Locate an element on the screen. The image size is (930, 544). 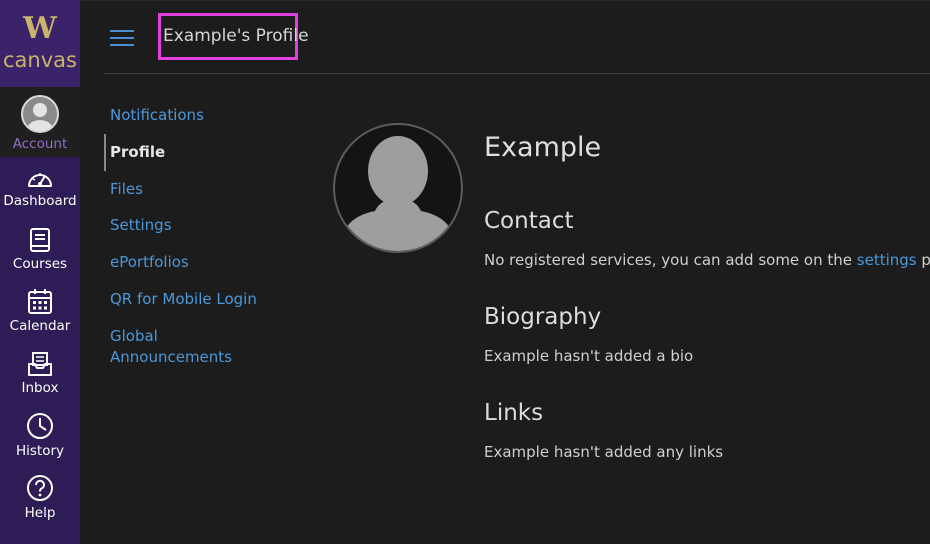
logo-mark: W is located at coordinates (40, 28).